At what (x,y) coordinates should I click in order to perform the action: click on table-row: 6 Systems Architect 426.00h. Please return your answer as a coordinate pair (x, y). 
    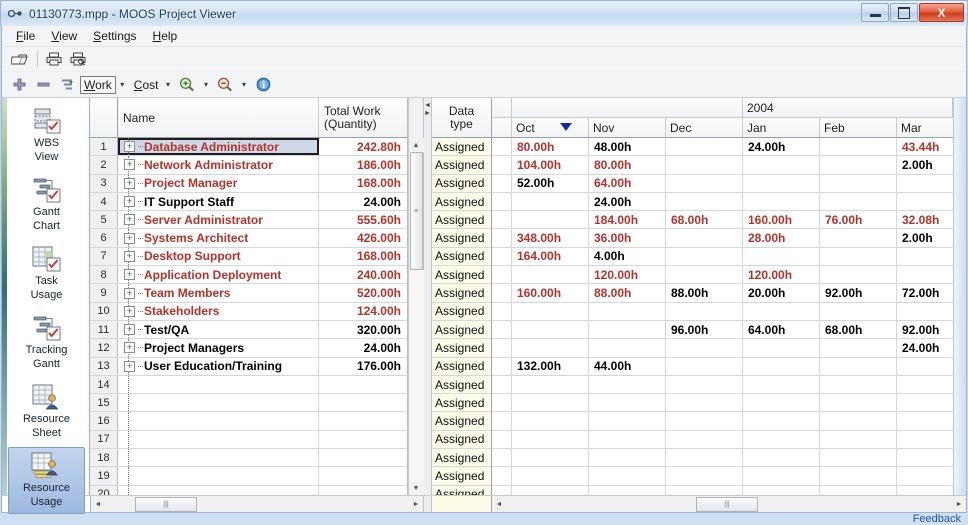
    Looking at the image, I should click on (248, 238).